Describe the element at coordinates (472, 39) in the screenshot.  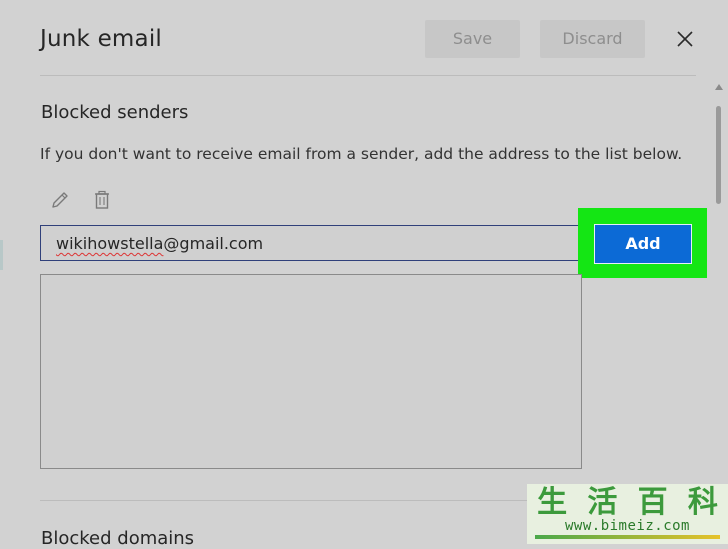
I see `save-button: Save` at that location.